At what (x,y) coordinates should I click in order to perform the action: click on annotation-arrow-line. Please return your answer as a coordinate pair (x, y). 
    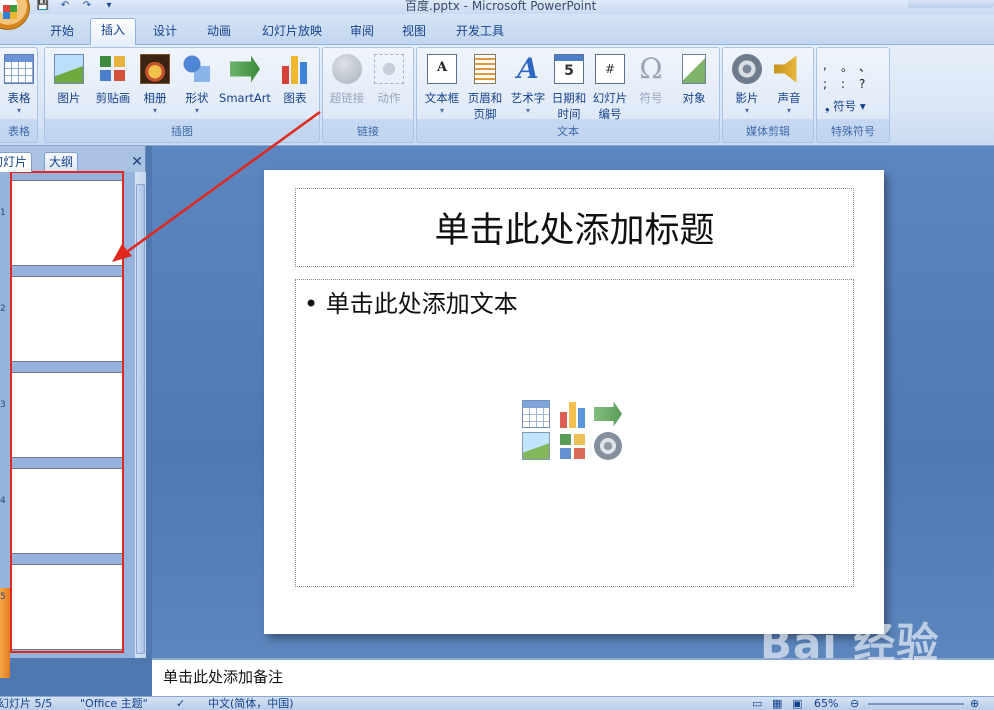
    Looking at the image, I should click on (222, 183).